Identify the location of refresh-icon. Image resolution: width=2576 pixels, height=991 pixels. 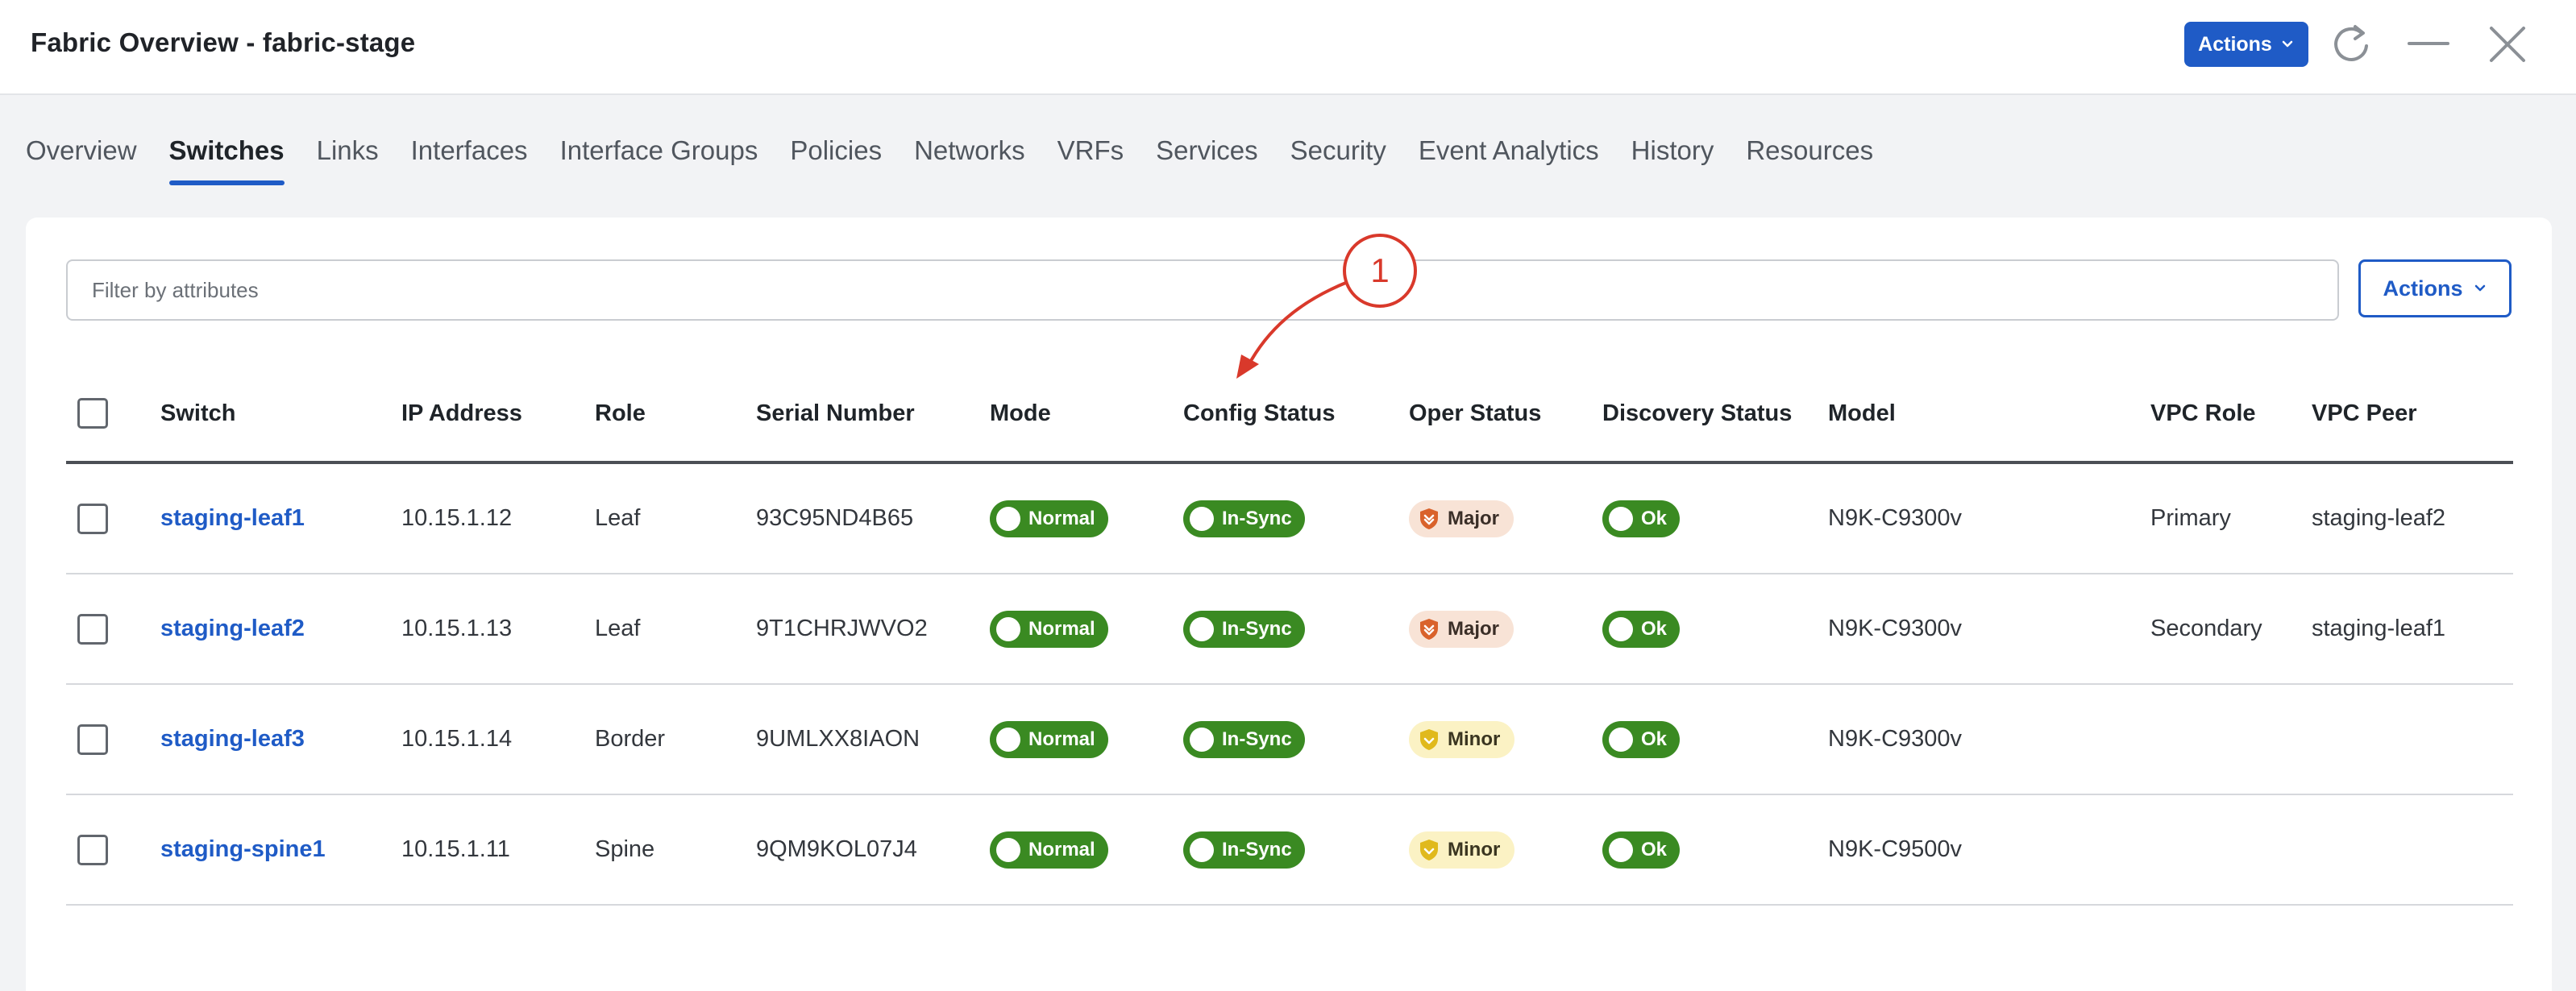
(2351, 44).